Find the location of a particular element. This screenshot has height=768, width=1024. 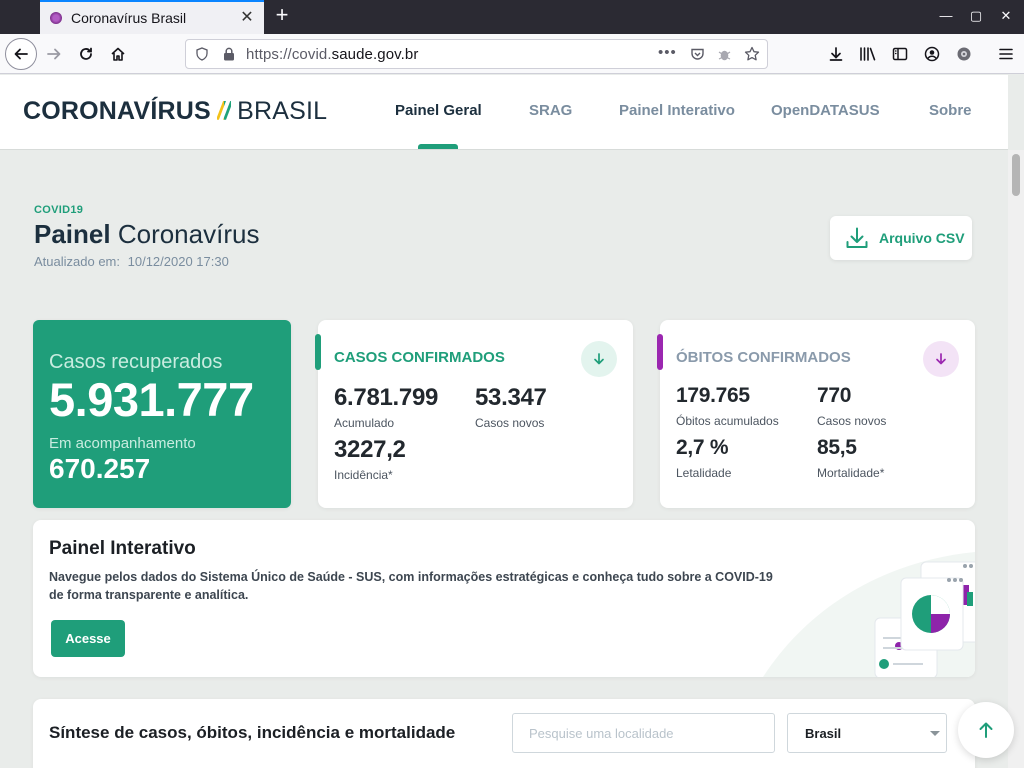

download-csv-button: Arquivo CSV is located at coordinates (901, 238).